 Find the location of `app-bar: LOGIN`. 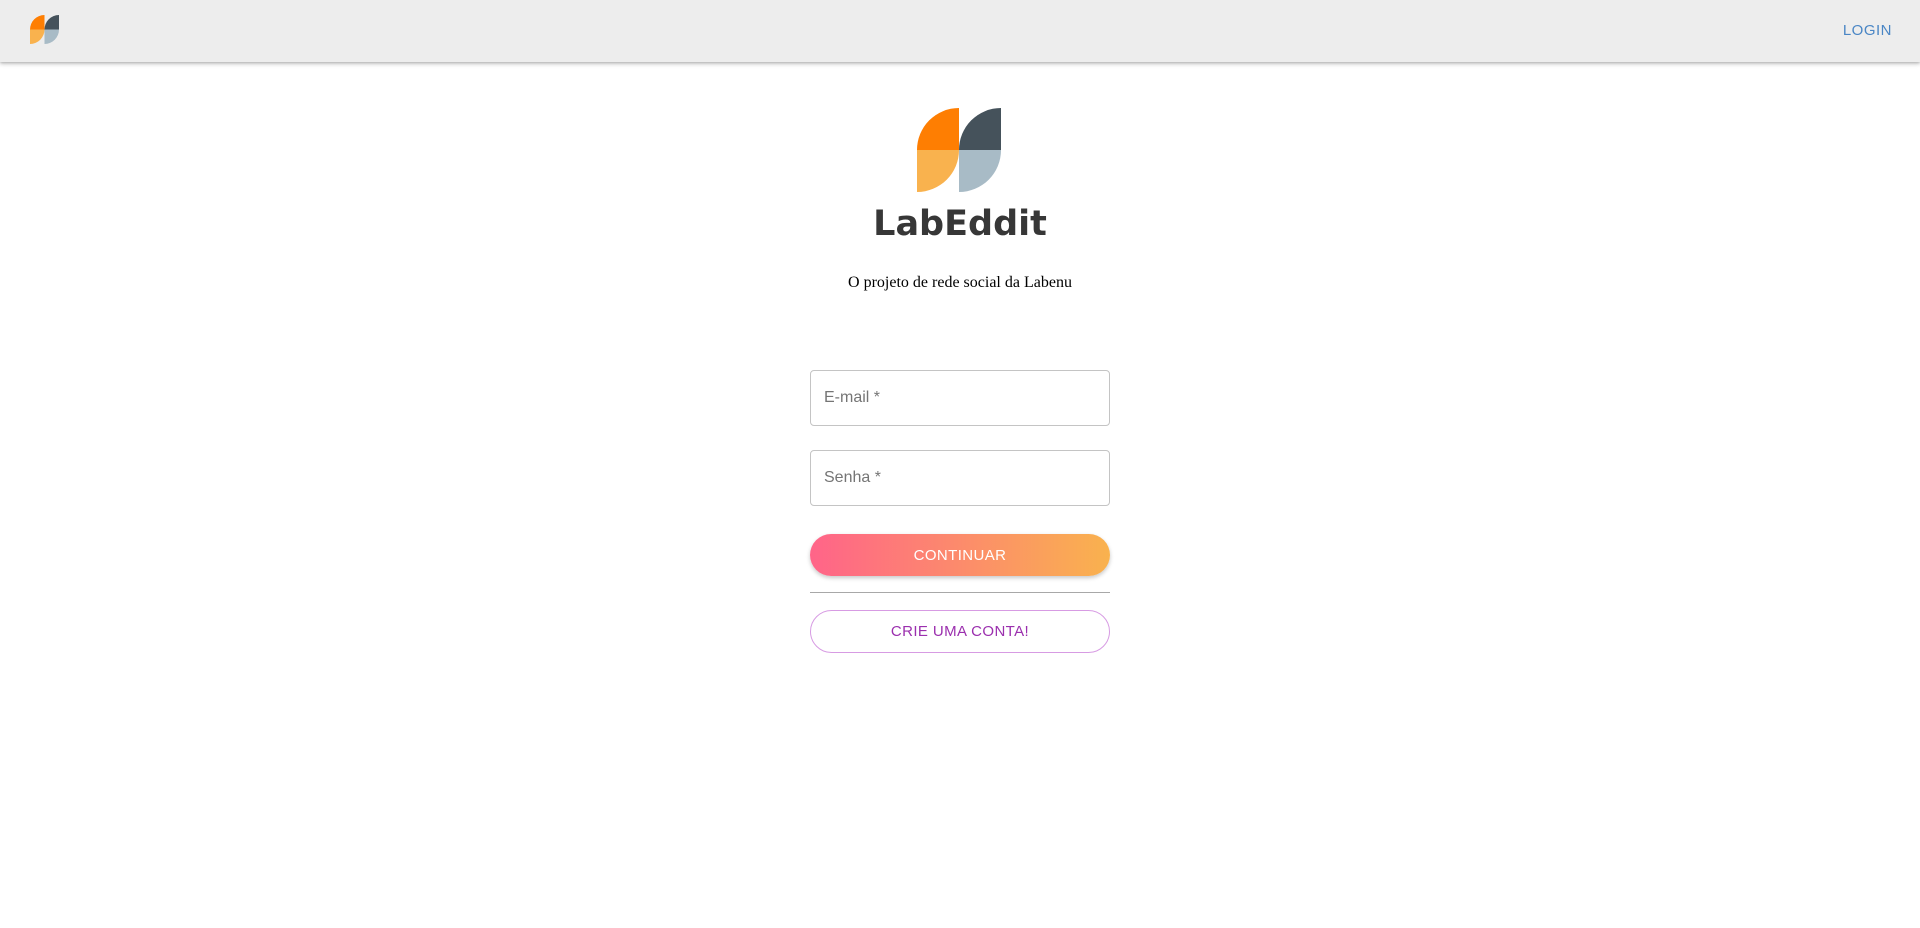

app-bar: LOGIN is located at coordinates (960, 31).